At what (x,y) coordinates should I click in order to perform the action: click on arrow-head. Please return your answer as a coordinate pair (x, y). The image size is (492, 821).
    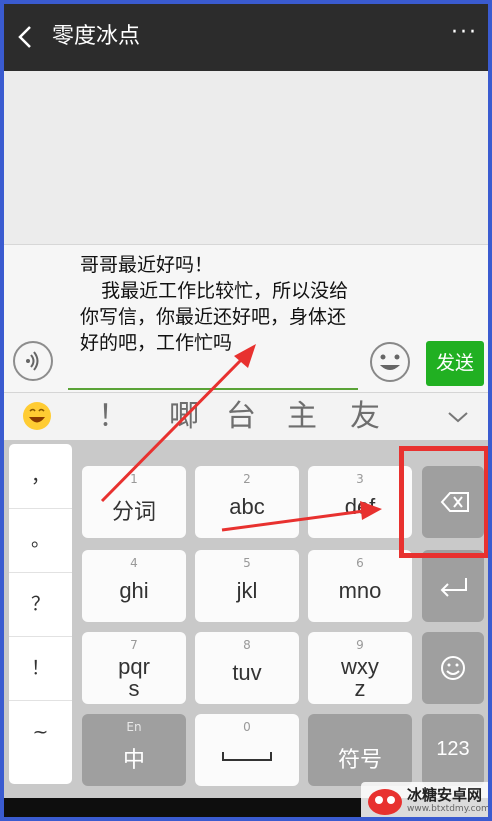
    Looking at the image, I should click on (371, 510).